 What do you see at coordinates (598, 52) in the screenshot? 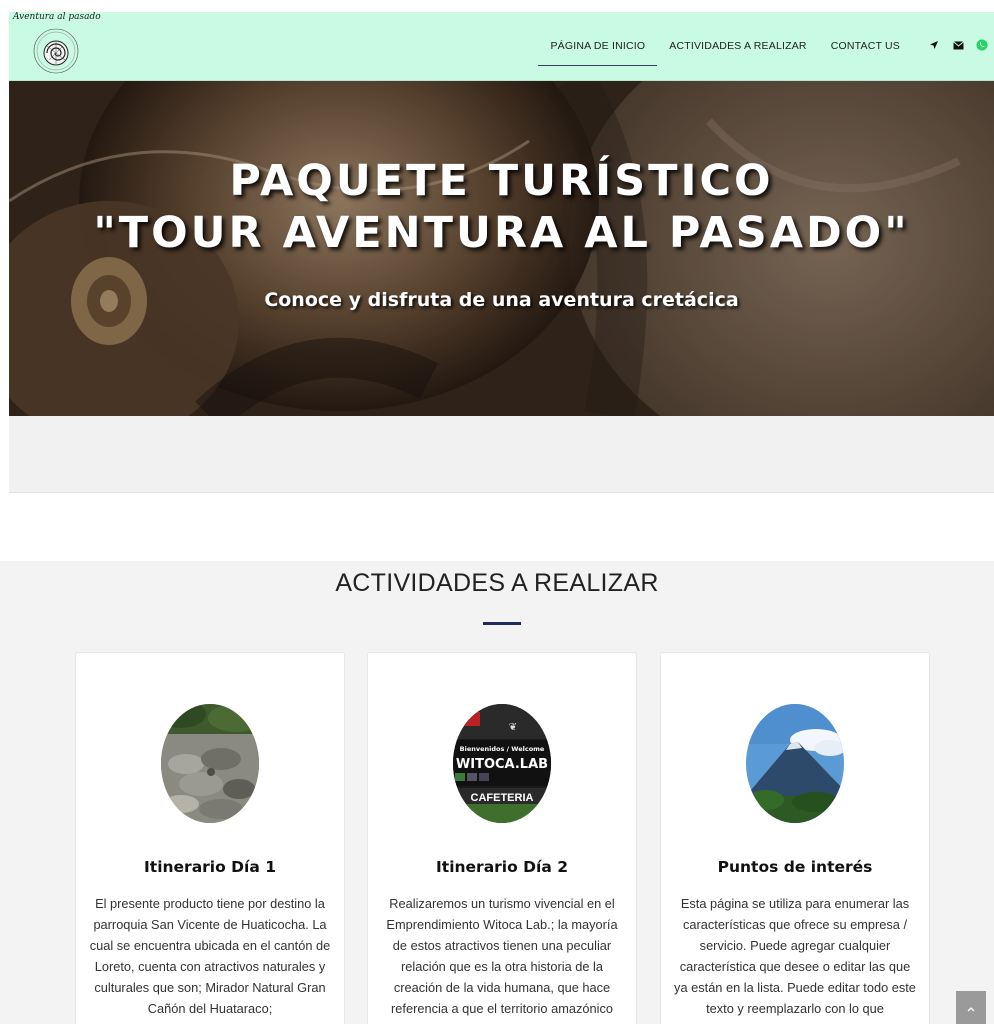
I see `nav-inicio: PÁGINA DE INICIO` at bounding box center [598, 52].